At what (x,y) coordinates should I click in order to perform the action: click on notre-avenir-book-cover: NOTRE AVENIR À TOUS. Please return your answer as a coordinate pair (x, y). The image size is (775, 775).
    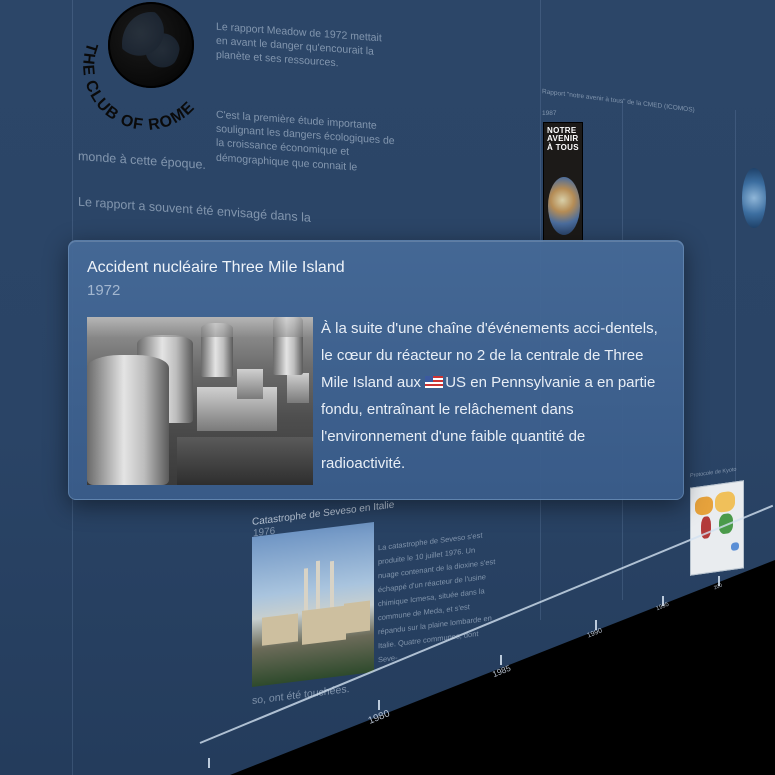
    Looking at the image, I should click on (563, 182).